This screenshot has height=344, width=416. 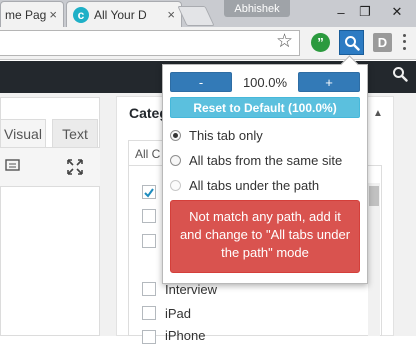 I want to click on browser-tab-active: c All Your D ×, so click(x=124, y=14).